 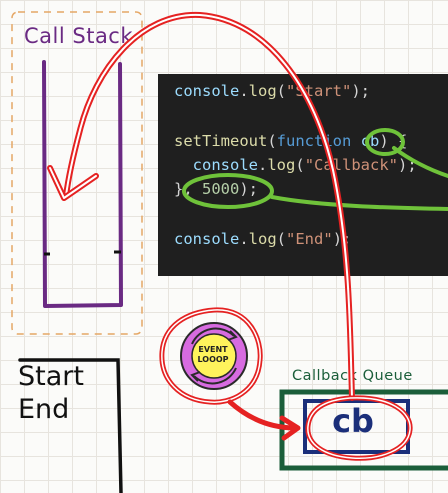 I want to click on code-token: ) {, so click(x=393, y=141).